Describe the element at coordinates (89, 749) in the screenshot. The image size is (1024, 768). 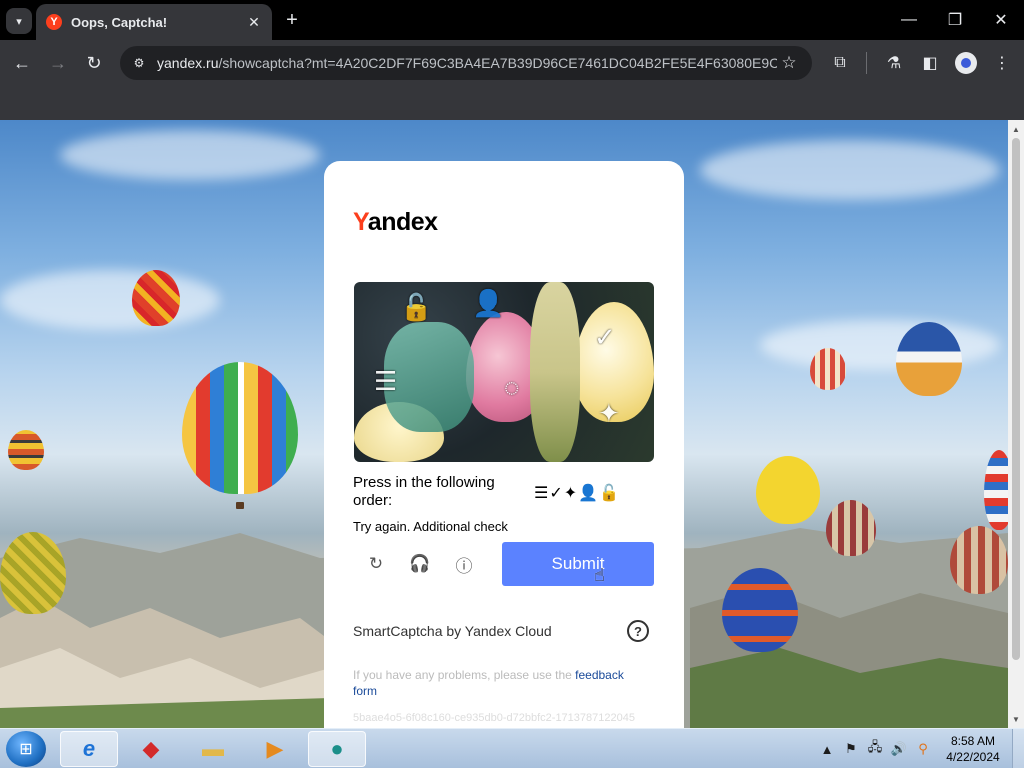
I see `internet-explorer-icon: e` at that location.